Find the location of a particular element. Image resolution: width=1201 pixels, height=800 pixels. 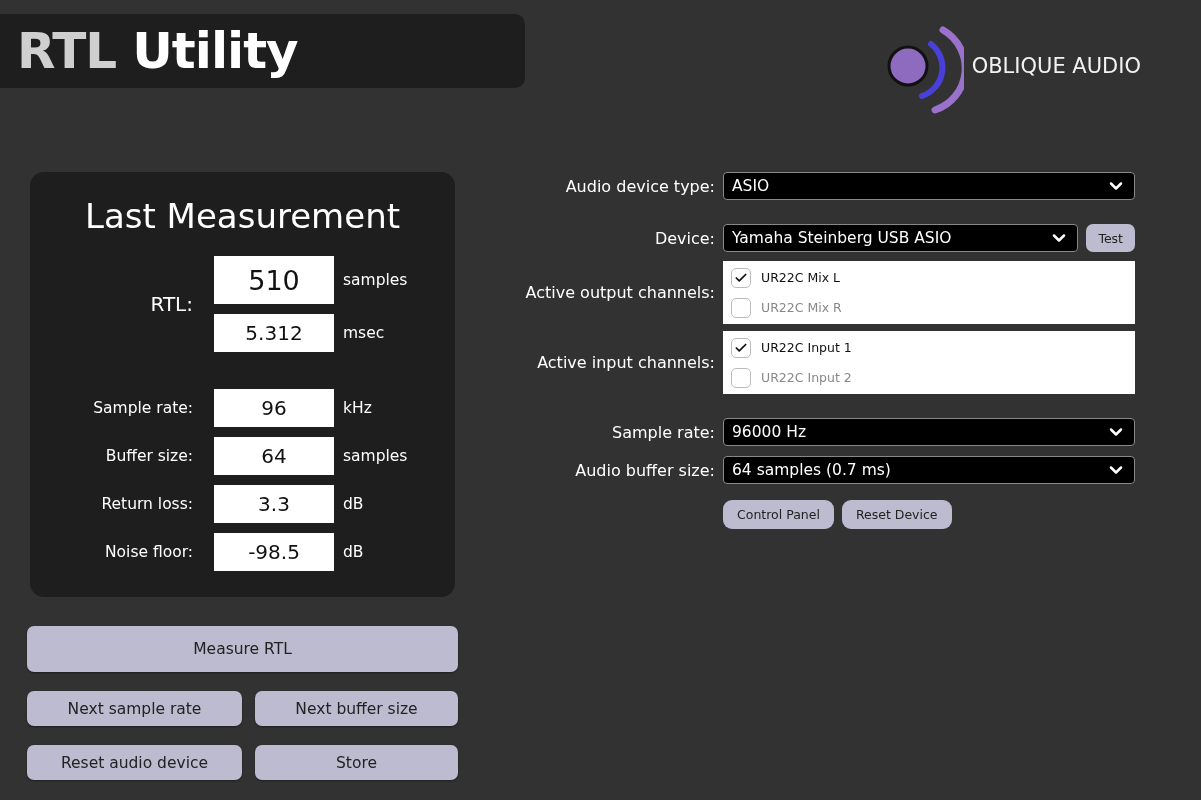

panel-title: Last Measurement is located at coordinates (242, 216).